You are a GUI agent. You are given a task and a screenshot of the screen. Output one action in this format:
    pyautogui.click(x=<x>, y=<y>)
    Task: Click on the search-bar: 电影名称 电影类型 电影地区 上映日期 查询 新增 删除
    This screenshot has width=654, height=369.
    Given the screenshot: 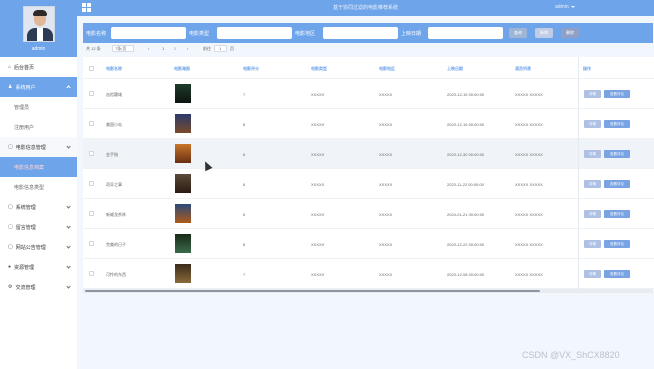 What is the action you would take?
    pyautogui.click(x=368, y=33)
    